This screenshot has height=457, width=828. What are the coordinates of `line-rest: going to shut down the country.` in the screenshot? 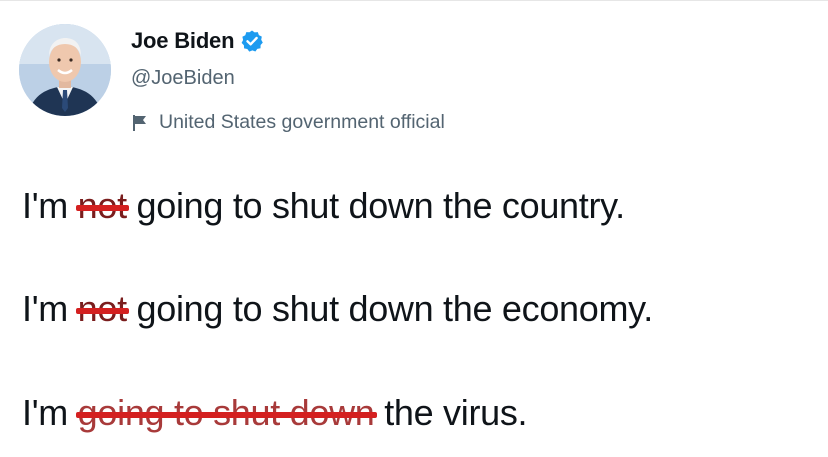 It's located at (381, 205).